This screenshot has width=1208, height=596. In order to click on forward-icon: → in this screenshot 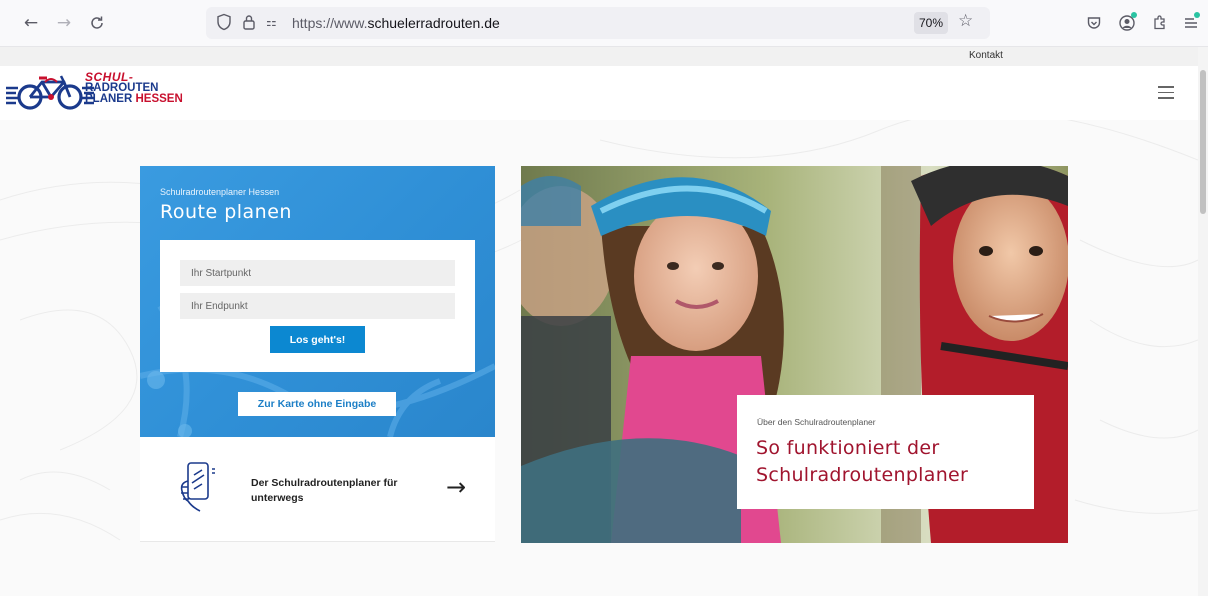, I will do `click(64, 23)`.